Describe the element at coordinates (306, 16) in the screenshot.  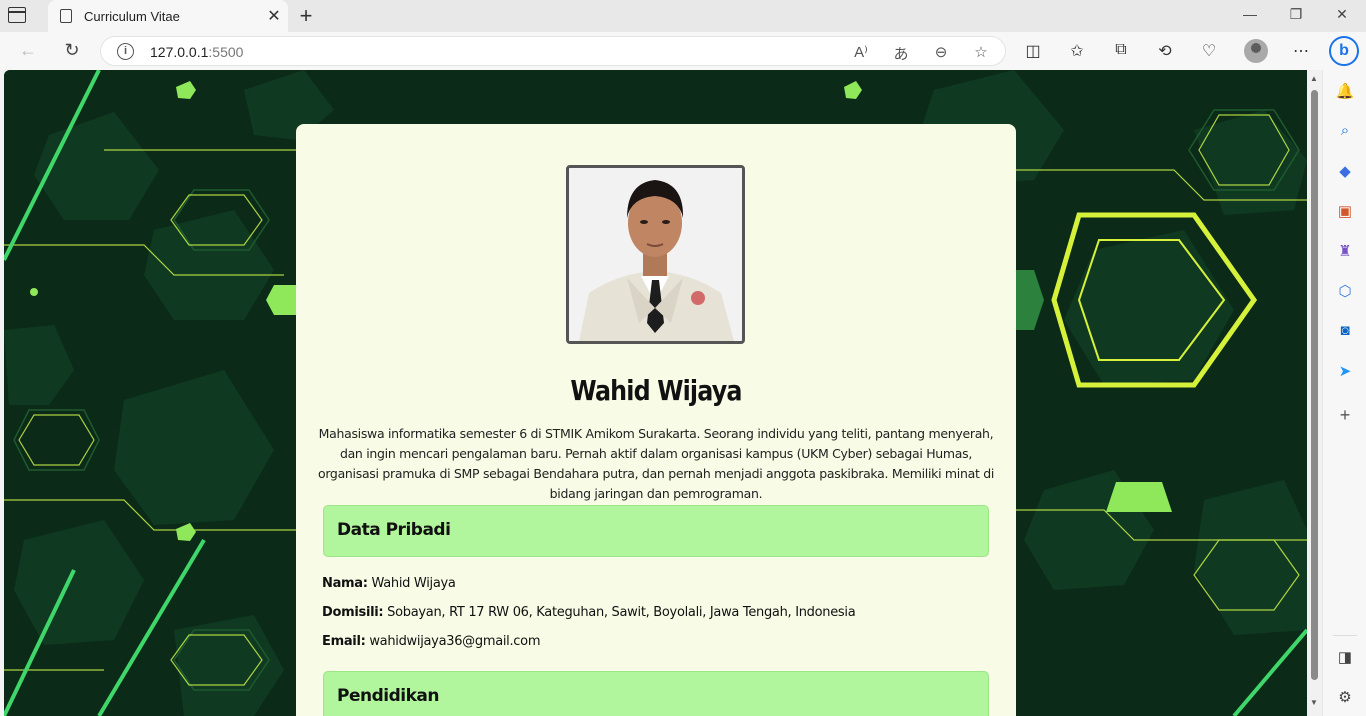
I see `new-tab-button: +` at that location.